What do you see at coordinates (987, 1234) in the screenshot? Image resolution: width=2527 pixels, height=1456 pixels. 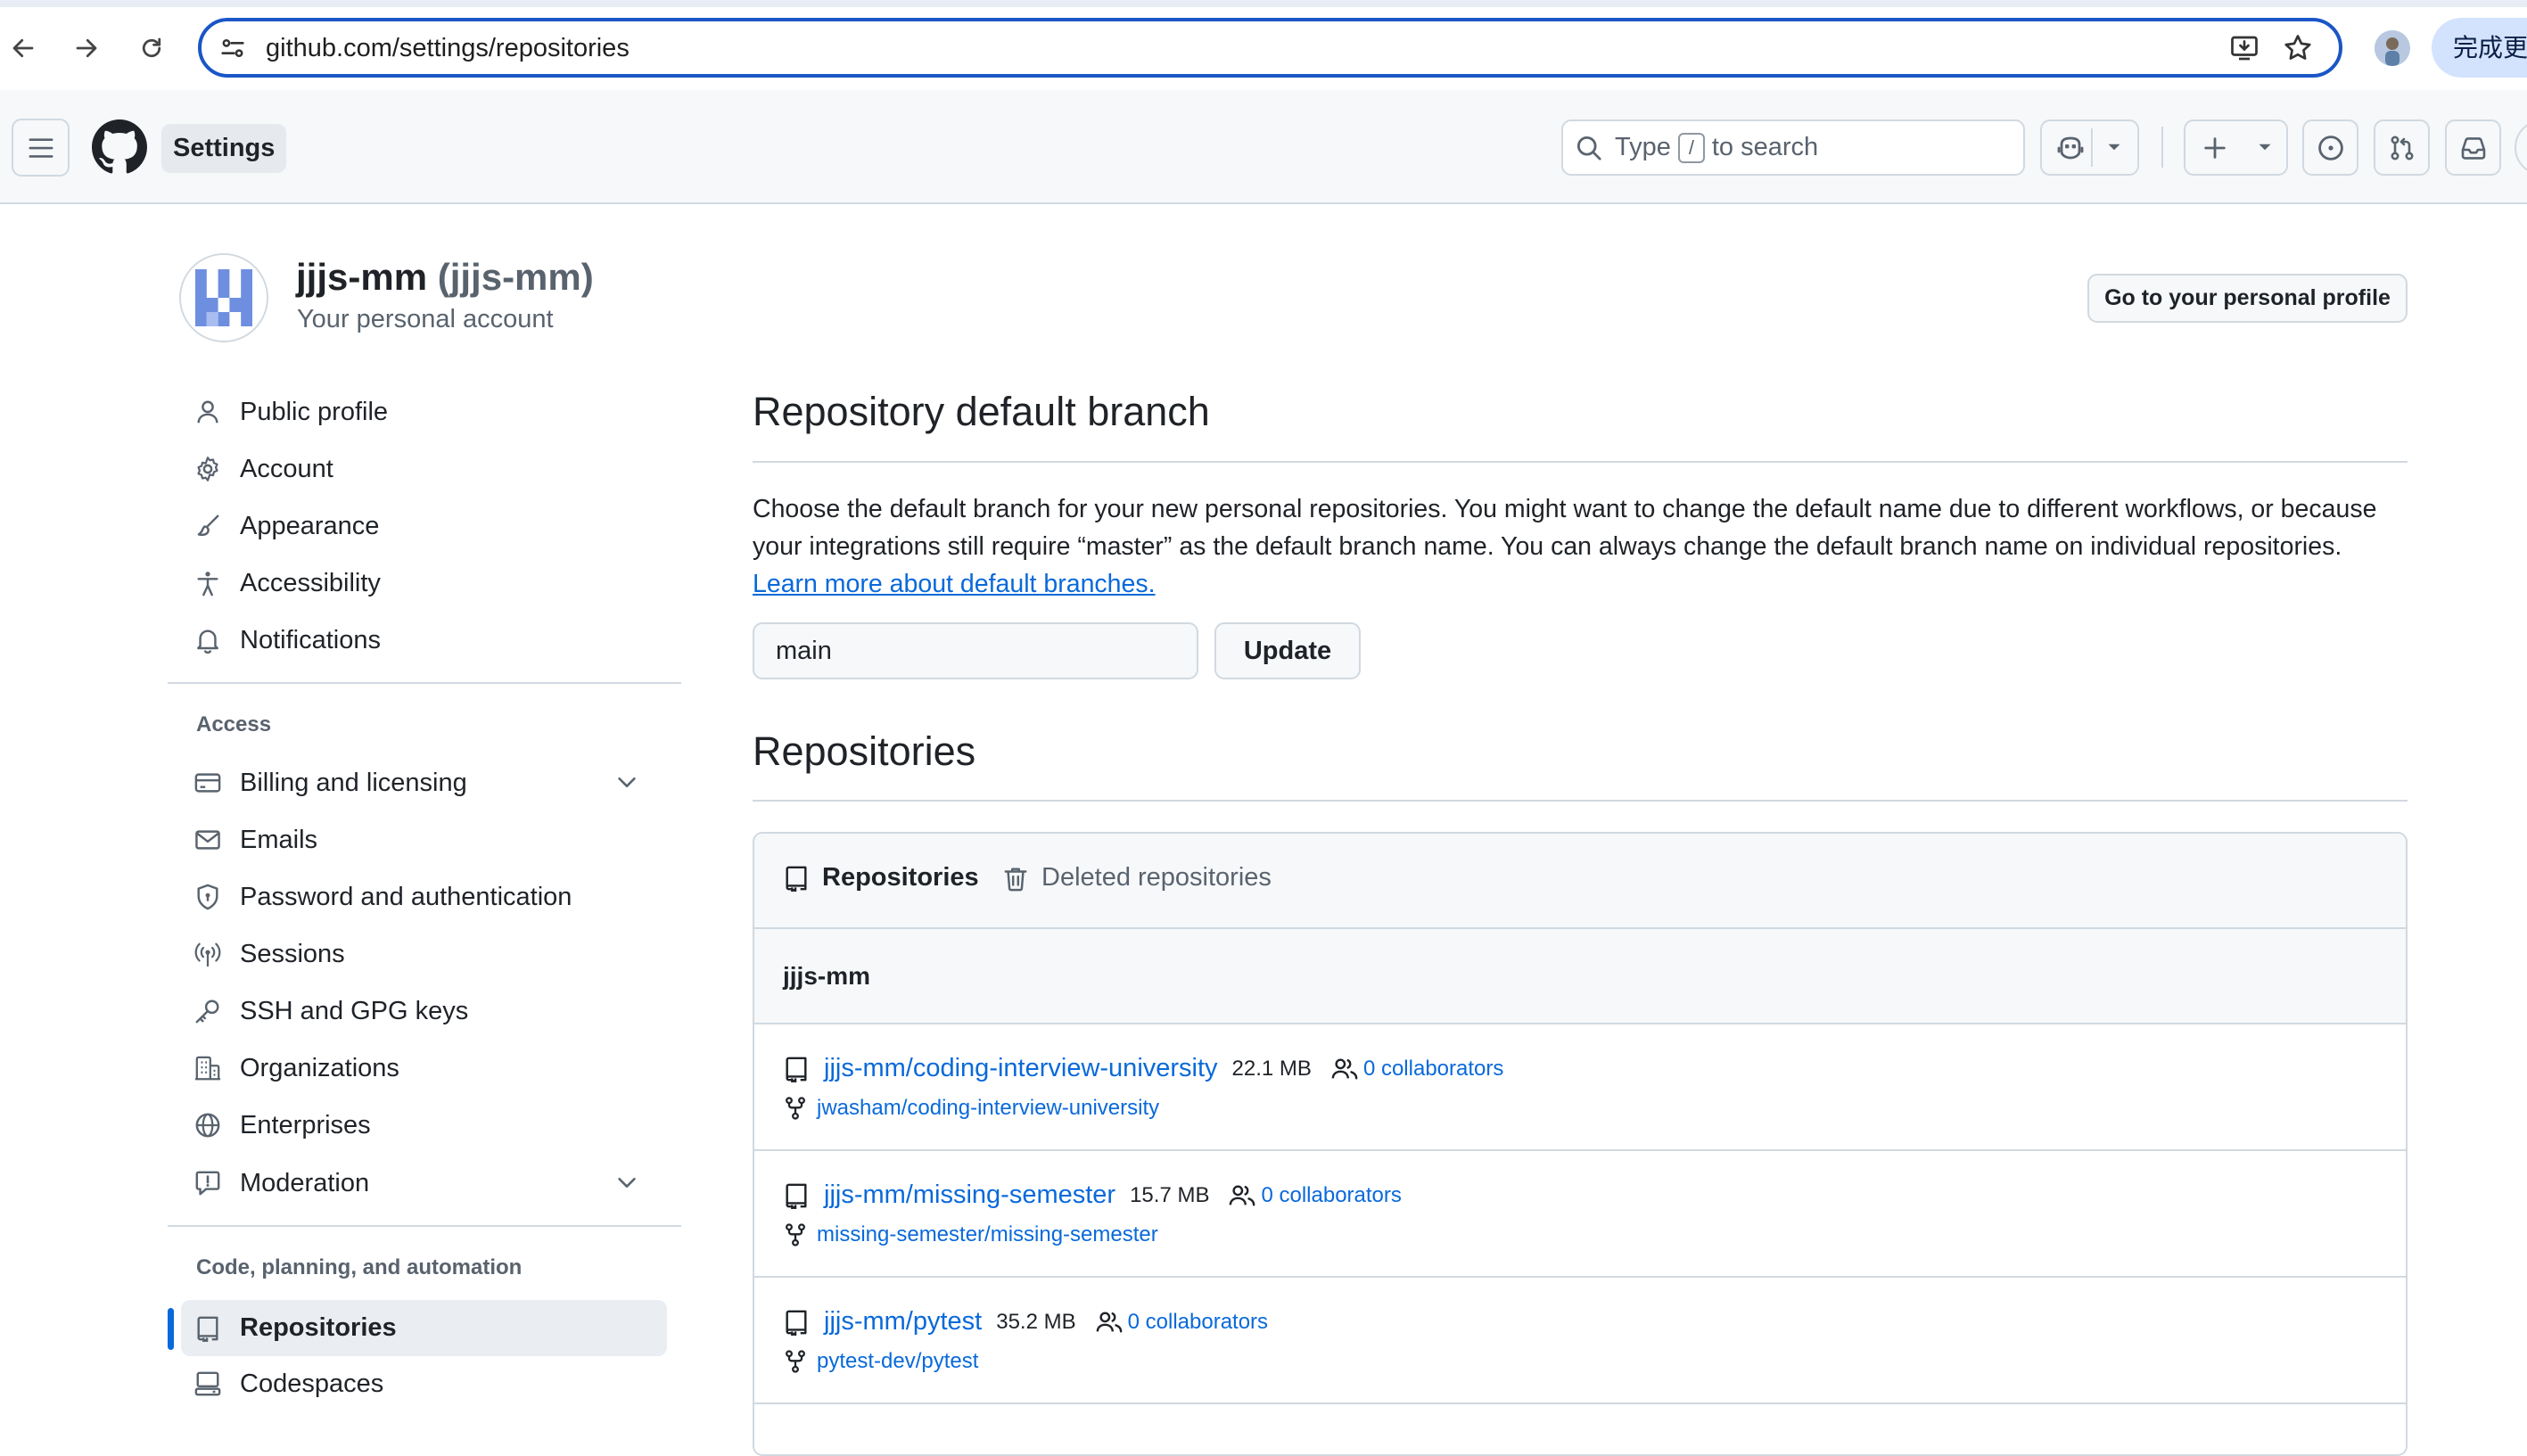 I see `forked-from-link: missing-semester/missing-semester` at bounding box center [987, 1234].